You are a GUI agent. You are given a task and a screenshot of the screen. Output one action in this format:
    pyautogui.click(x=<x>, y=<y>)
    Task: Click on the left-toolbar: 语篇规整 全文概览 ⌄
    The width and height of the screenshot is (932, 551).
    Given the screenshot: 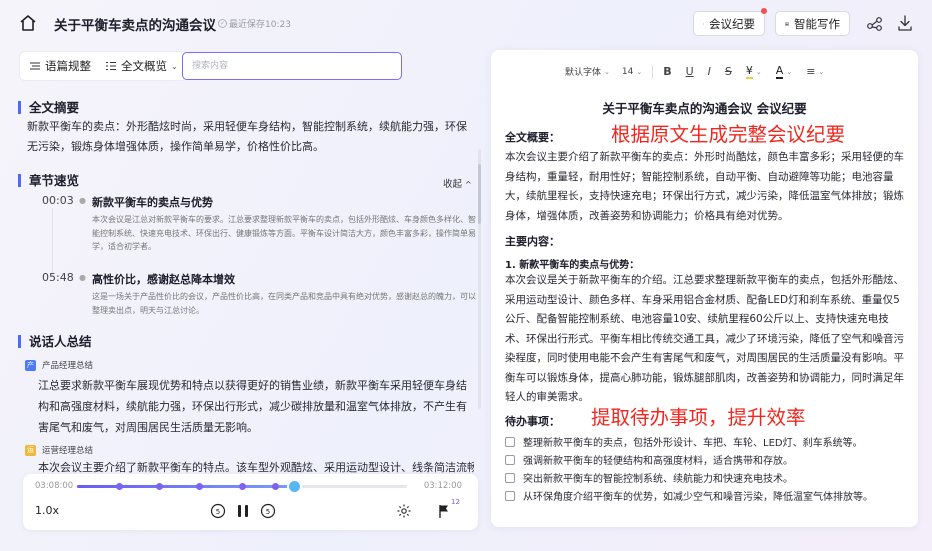 What is the action you would take?
    pyautogui.click(x=103, y=66)
    